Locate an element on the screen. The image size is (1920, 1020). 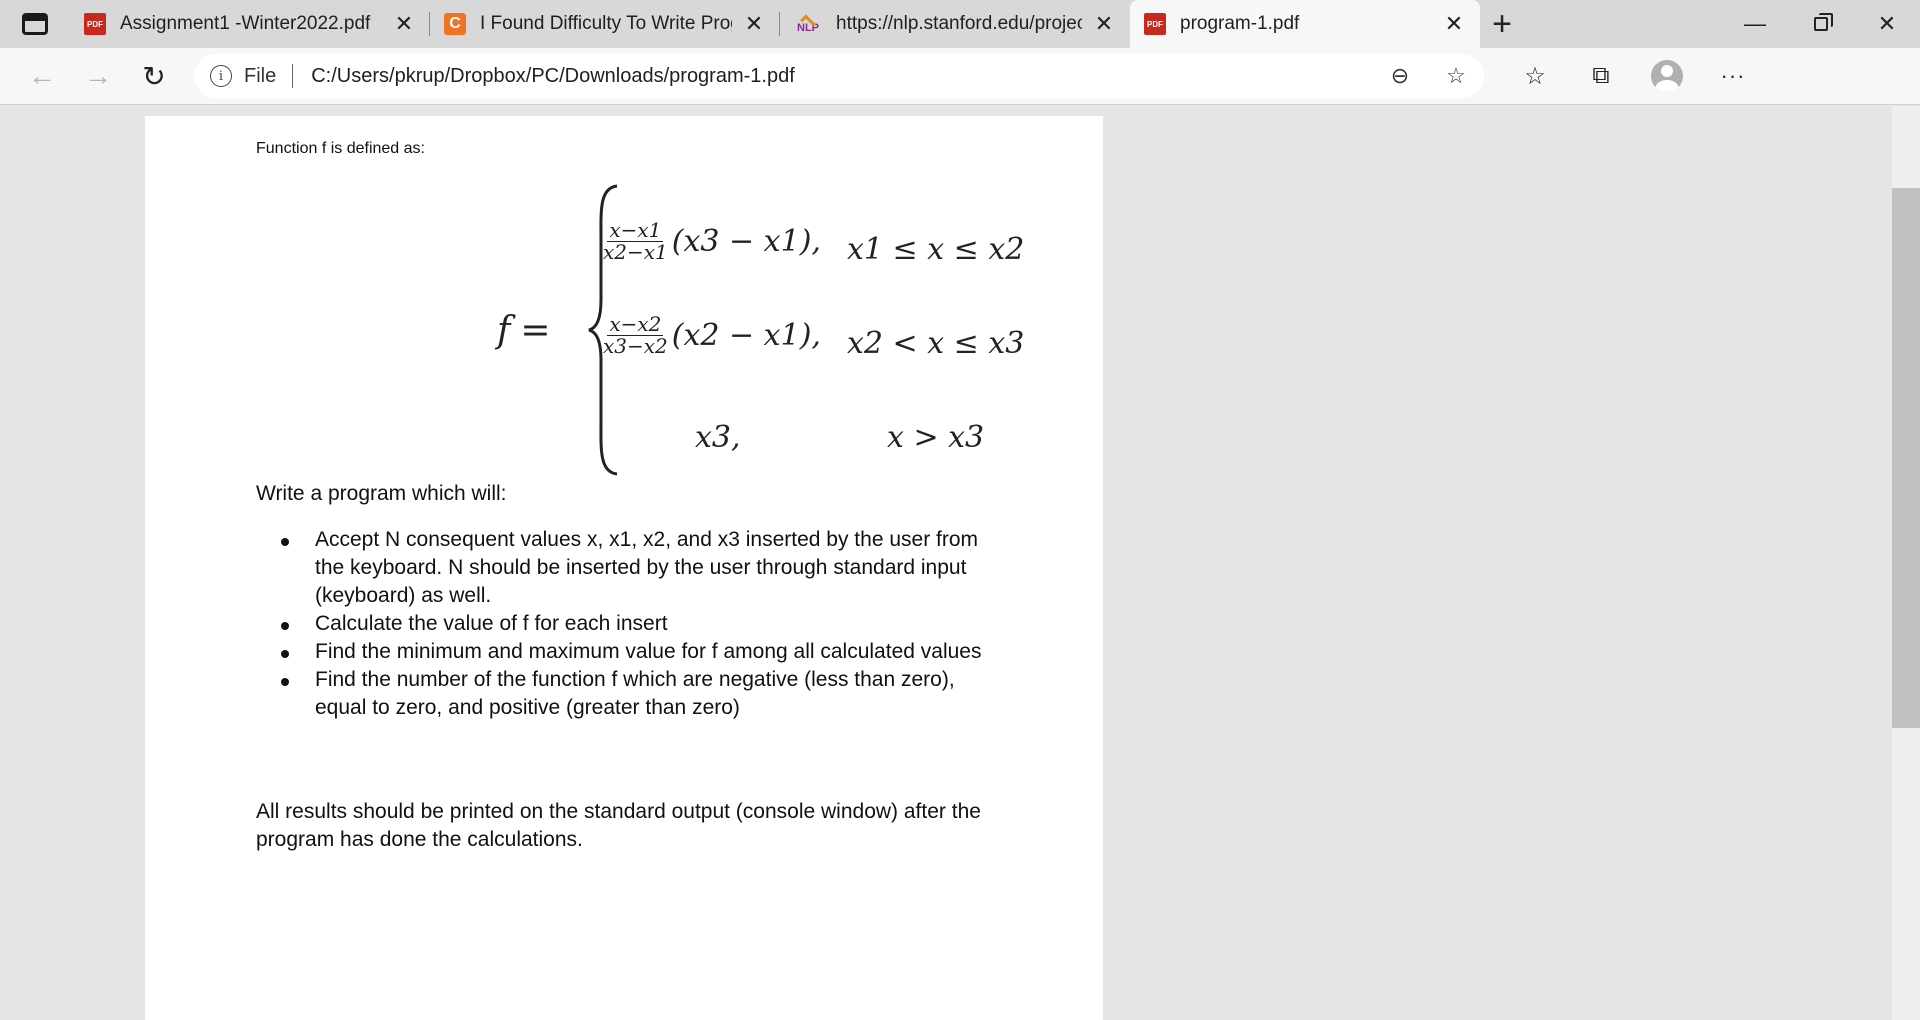
intro-text: Function f is defined as: is located at coordinates (340, 148).